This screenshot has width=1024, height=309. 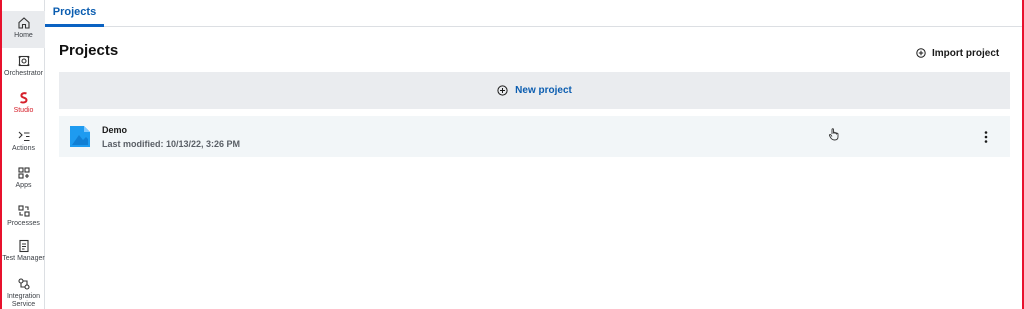 I want to click on sidebar-item-studio: Studio, so click(x=23, y=104).